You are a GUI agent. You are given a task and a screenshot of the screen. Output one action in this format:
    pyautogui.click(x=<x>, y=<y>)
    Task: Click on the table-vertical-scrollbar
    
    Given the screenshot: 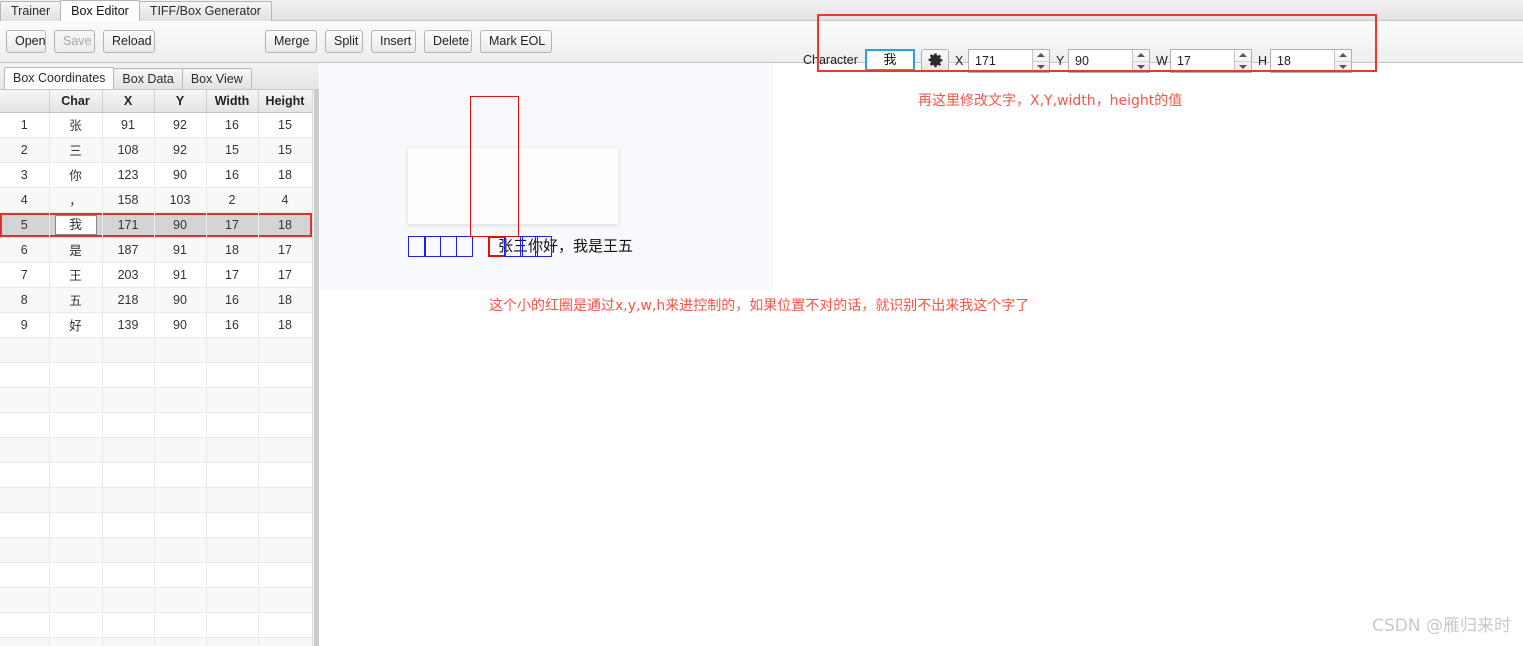 What is the action you would take?
    pyautogui.click(x=315, y=368)
    